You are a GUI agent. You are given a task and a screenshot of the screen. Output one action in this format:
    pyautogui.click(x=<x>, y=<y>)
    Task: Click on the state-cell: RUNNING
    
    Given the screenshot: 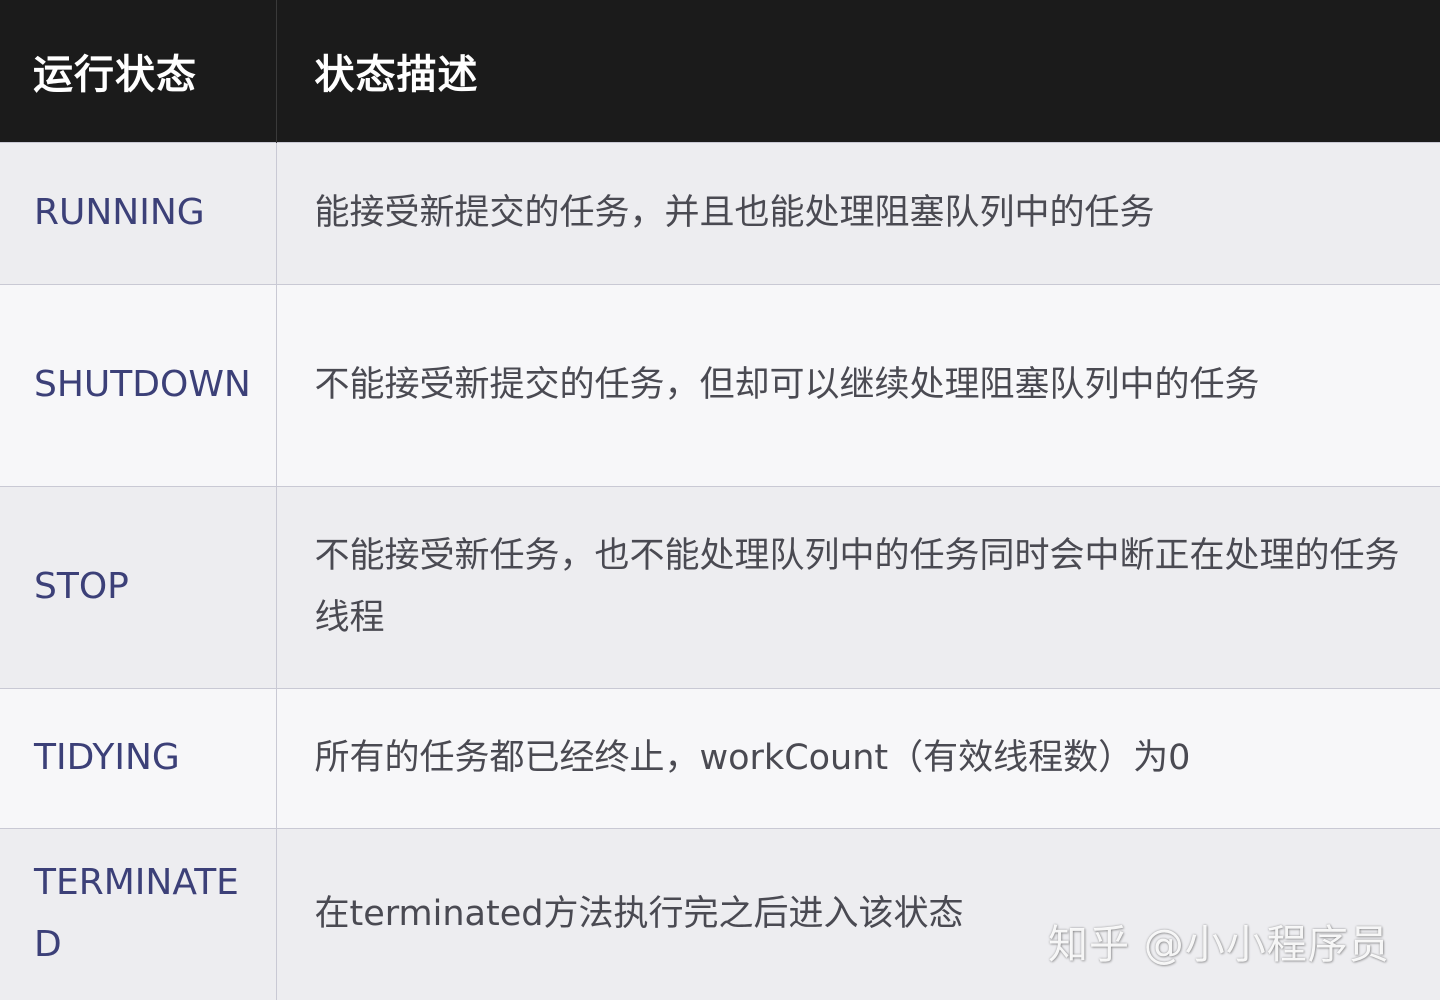 What is the action you would take?
    pyautogui.click(x=138, y=212)
    